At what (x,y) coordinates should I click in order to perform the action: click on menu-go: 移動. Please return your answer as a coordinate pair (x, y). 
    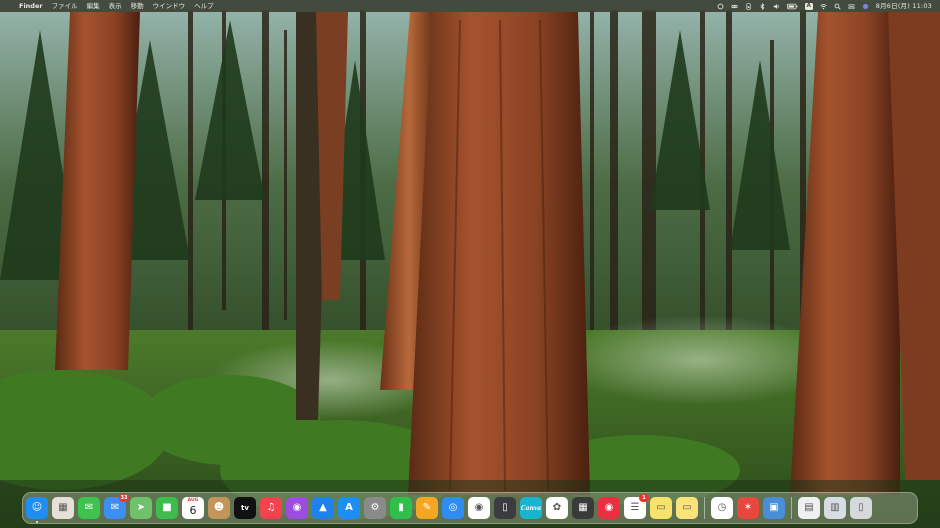
    Looking at the image, I should click on (137, 6).